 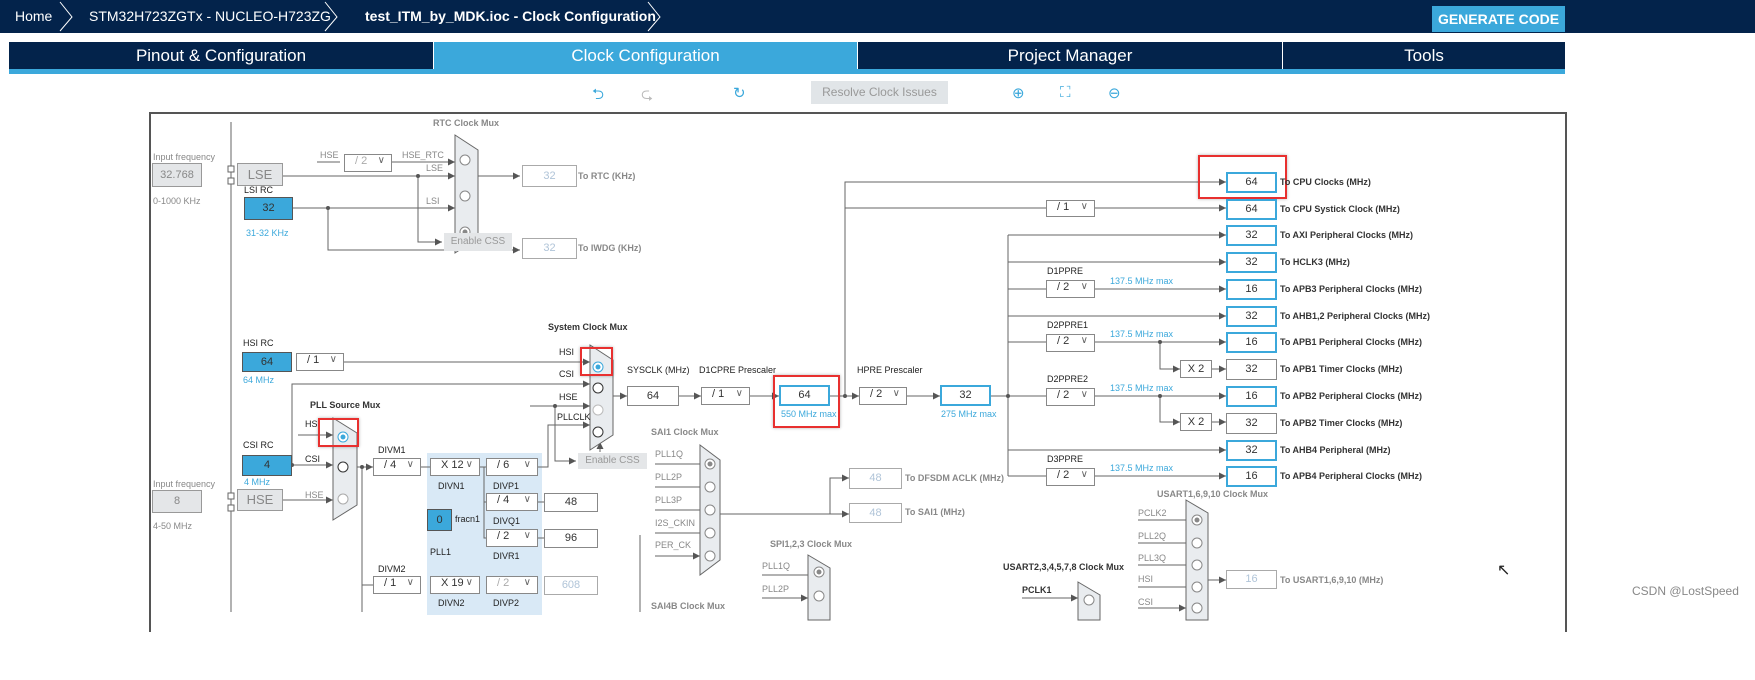 What do you see at coordinates (725, 396) in the screenshot?
I see `d1cpre-select: / 1` at bounding box center [725, 396].